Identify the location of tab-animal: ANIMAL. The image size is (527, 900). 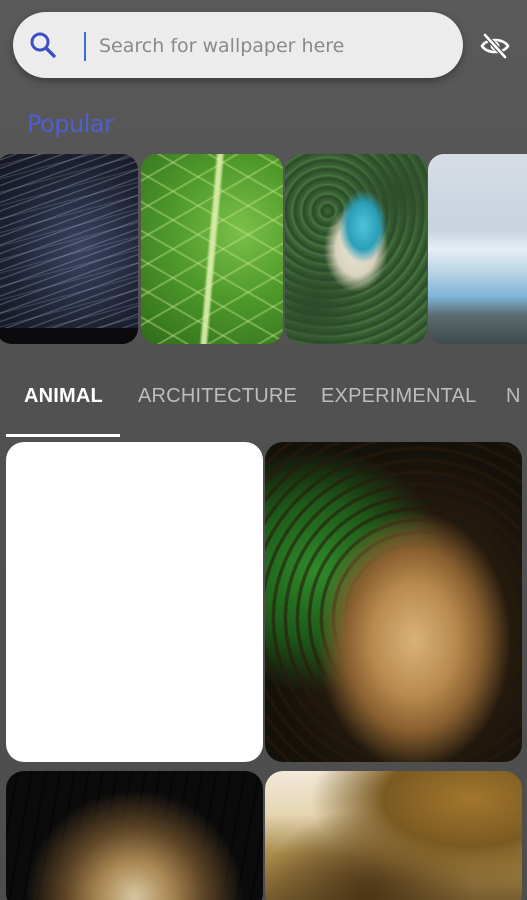
(63, 396).